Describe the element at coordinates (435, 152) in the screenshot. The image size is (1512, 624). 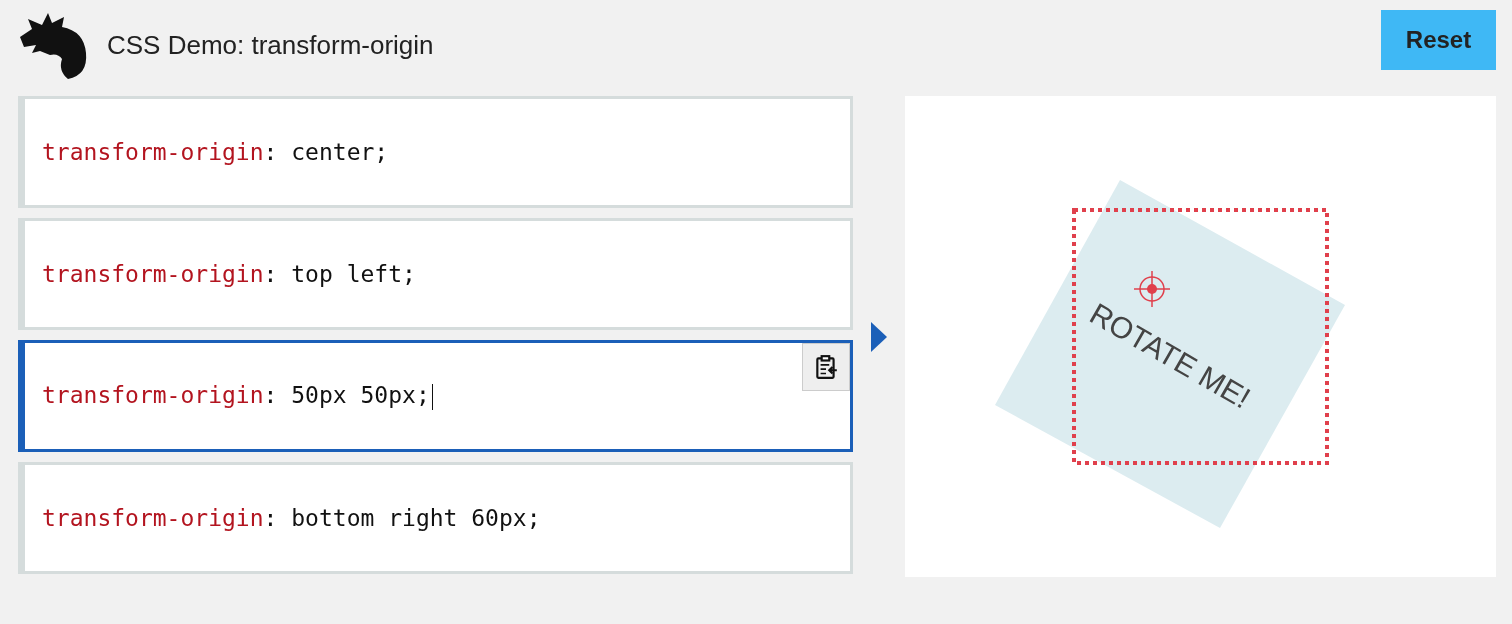
I see `code-example: transform-origin: center;` at that location.